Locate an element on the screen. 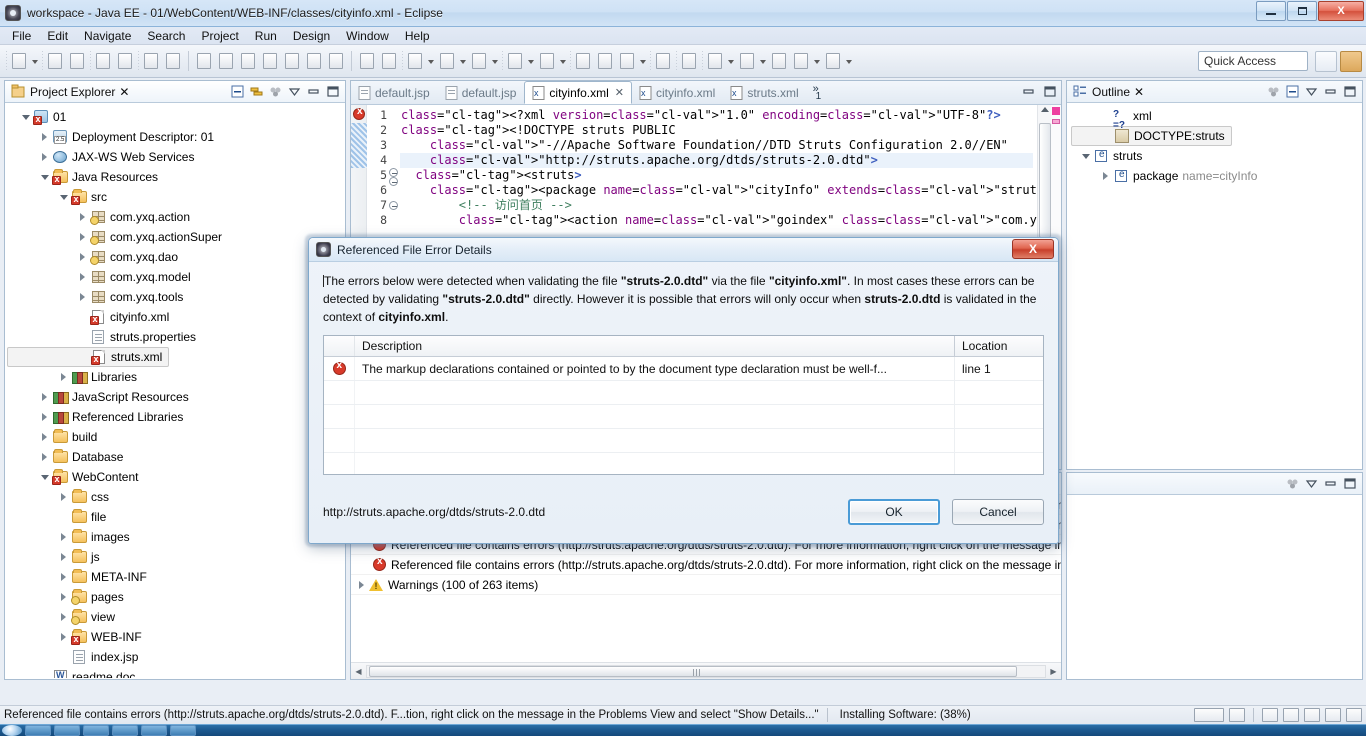 Image resolution: width=1366 pixels, height=736 pixels. class-dropdown-arrow-icon is located at coordinates (563, 61).